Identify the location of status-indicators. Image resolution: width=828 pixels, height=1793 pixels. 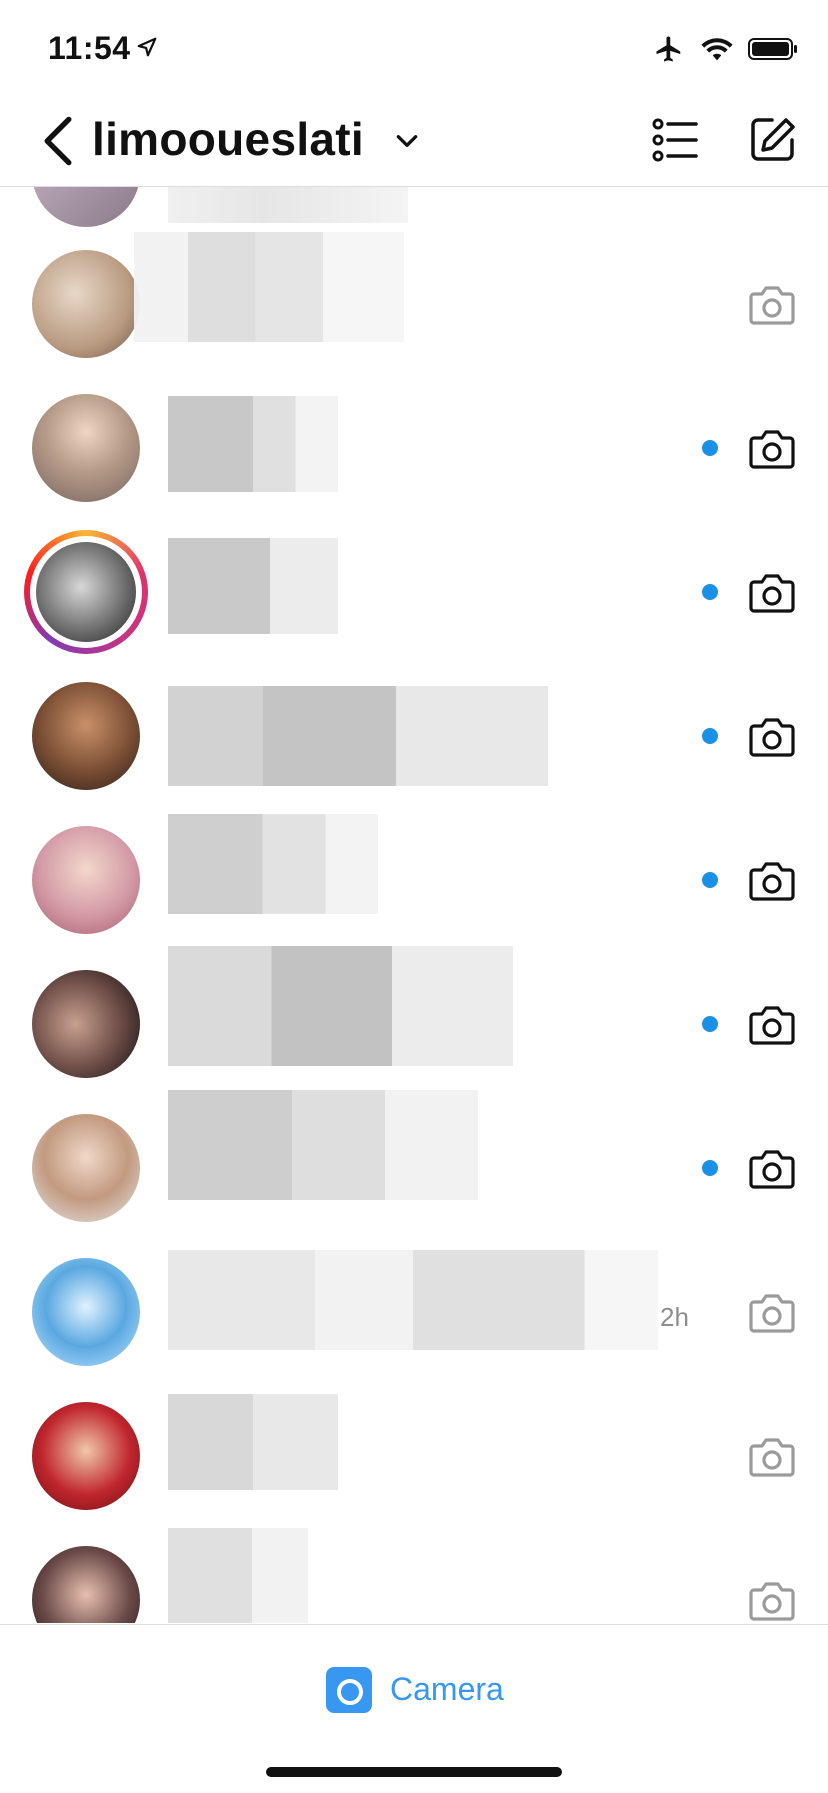
(725, 49).